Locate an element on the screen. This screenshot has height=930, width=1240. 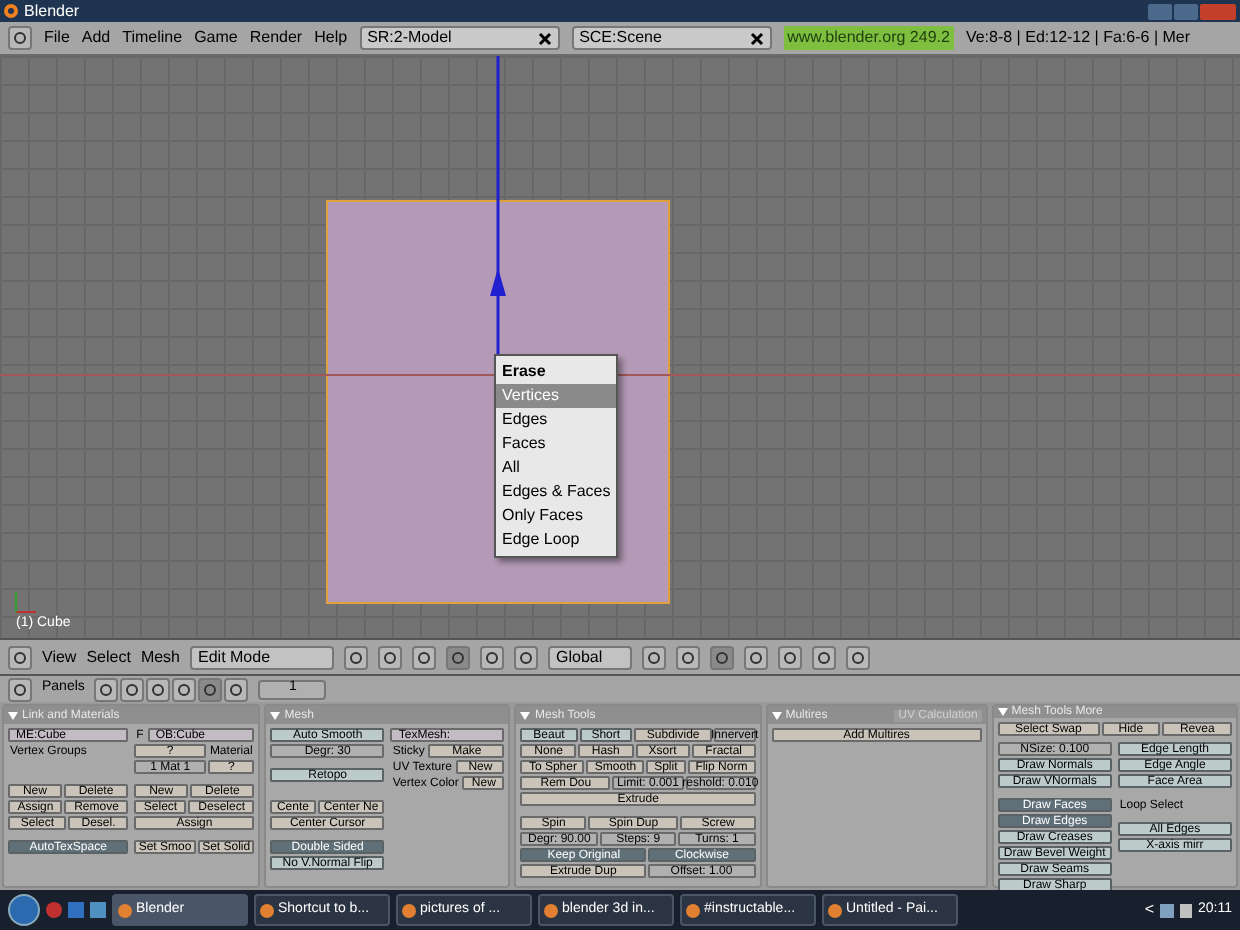
menu-item: File is located at coordinates (57, 38).